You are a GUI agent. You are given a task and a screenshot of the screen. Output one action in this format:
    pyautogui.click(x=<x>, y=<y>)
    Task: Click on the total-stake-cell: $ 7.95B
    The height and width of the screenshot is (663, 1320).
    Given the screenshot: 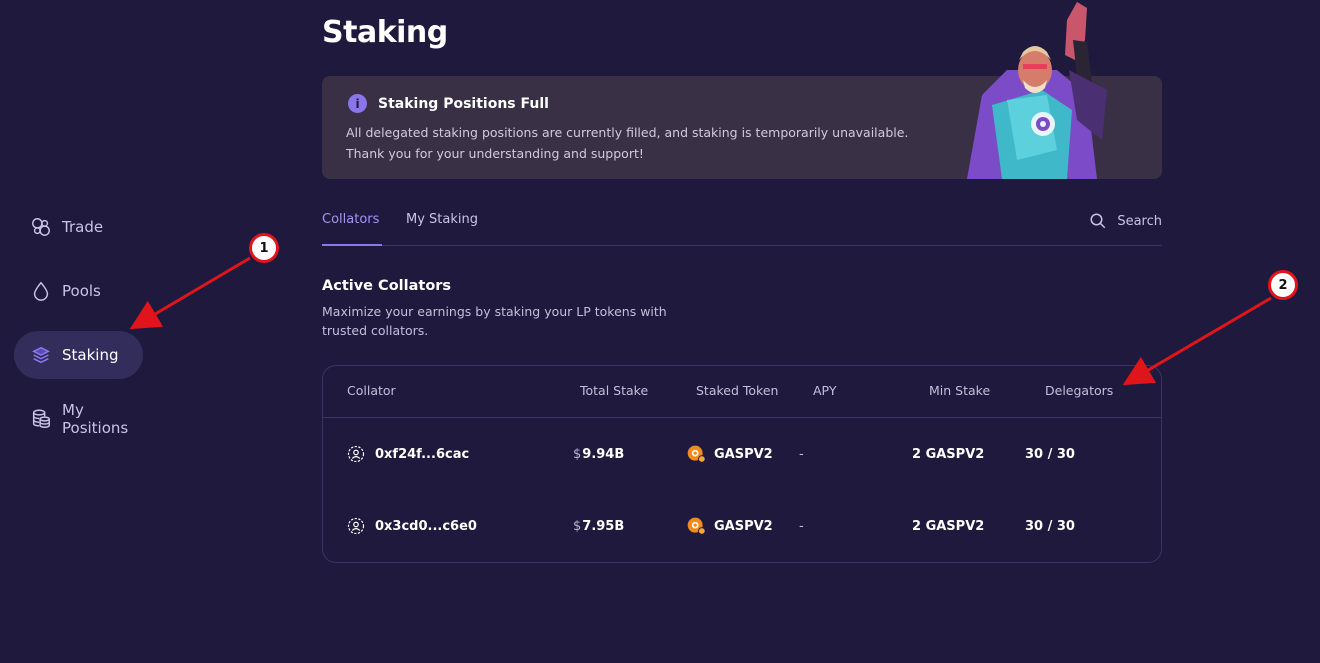 What is the action you would take?
    pyautogui.click(x=598, y=526)
    